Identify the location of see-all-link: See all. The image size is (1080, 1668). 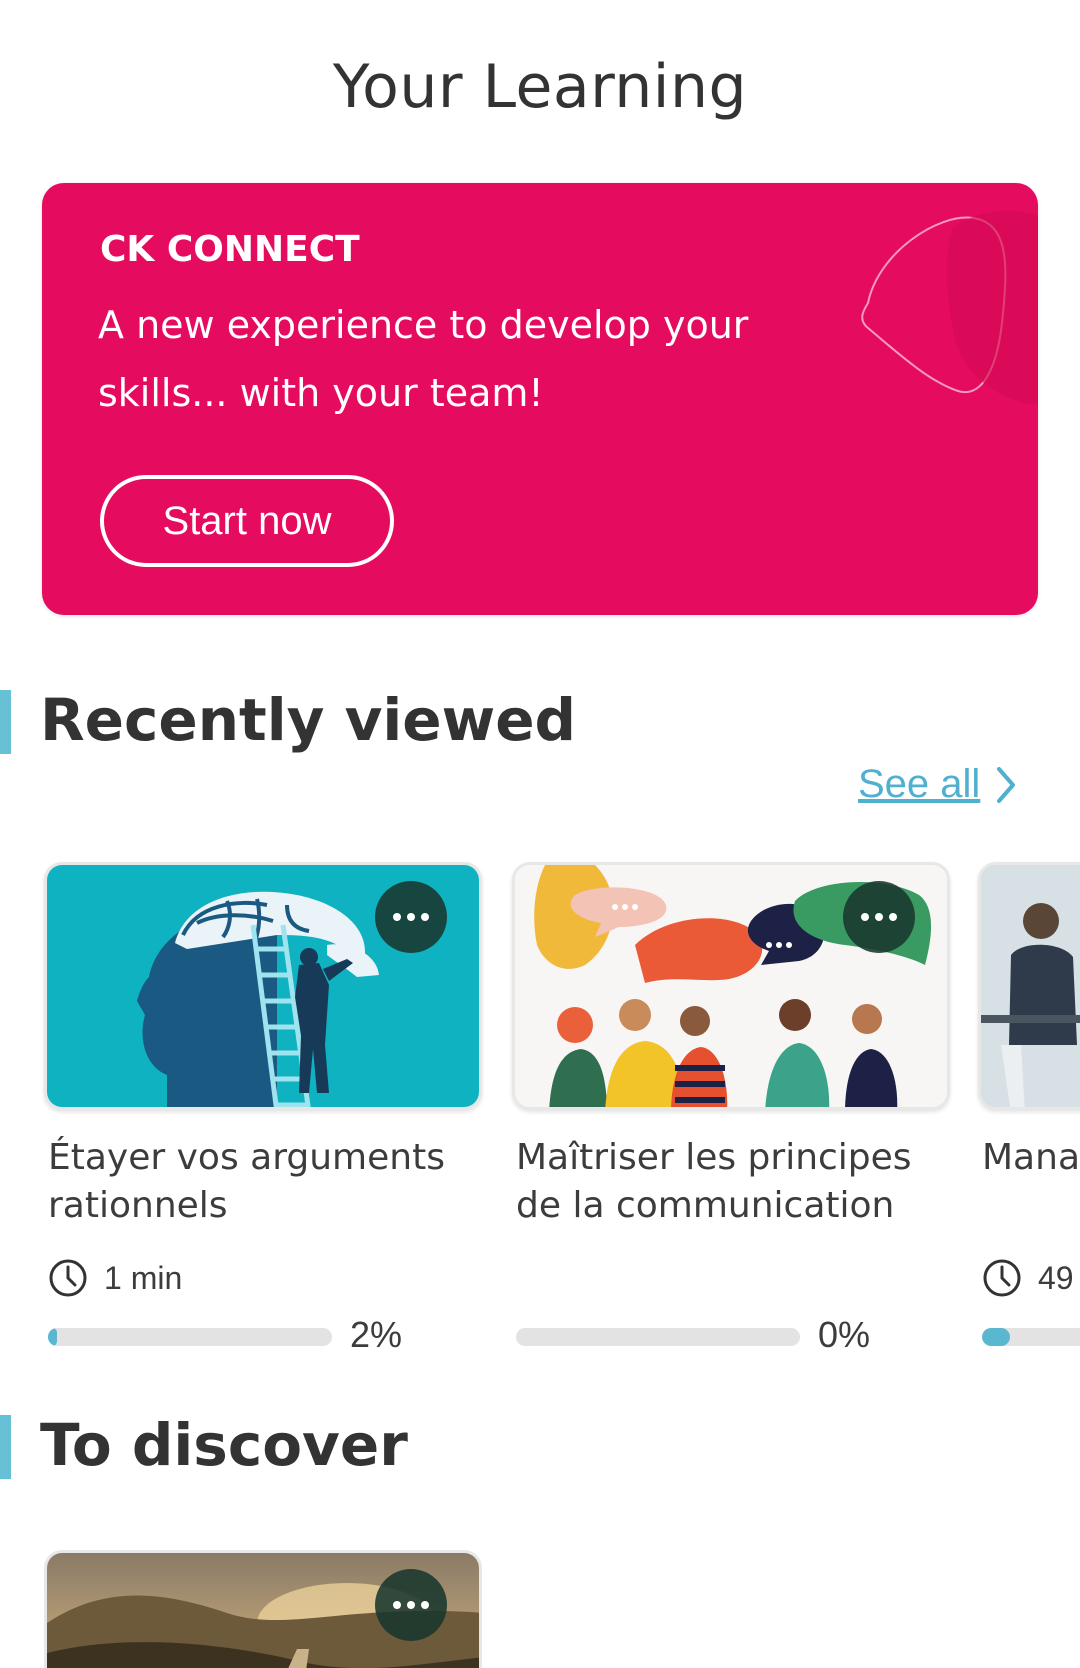
(938, 784).